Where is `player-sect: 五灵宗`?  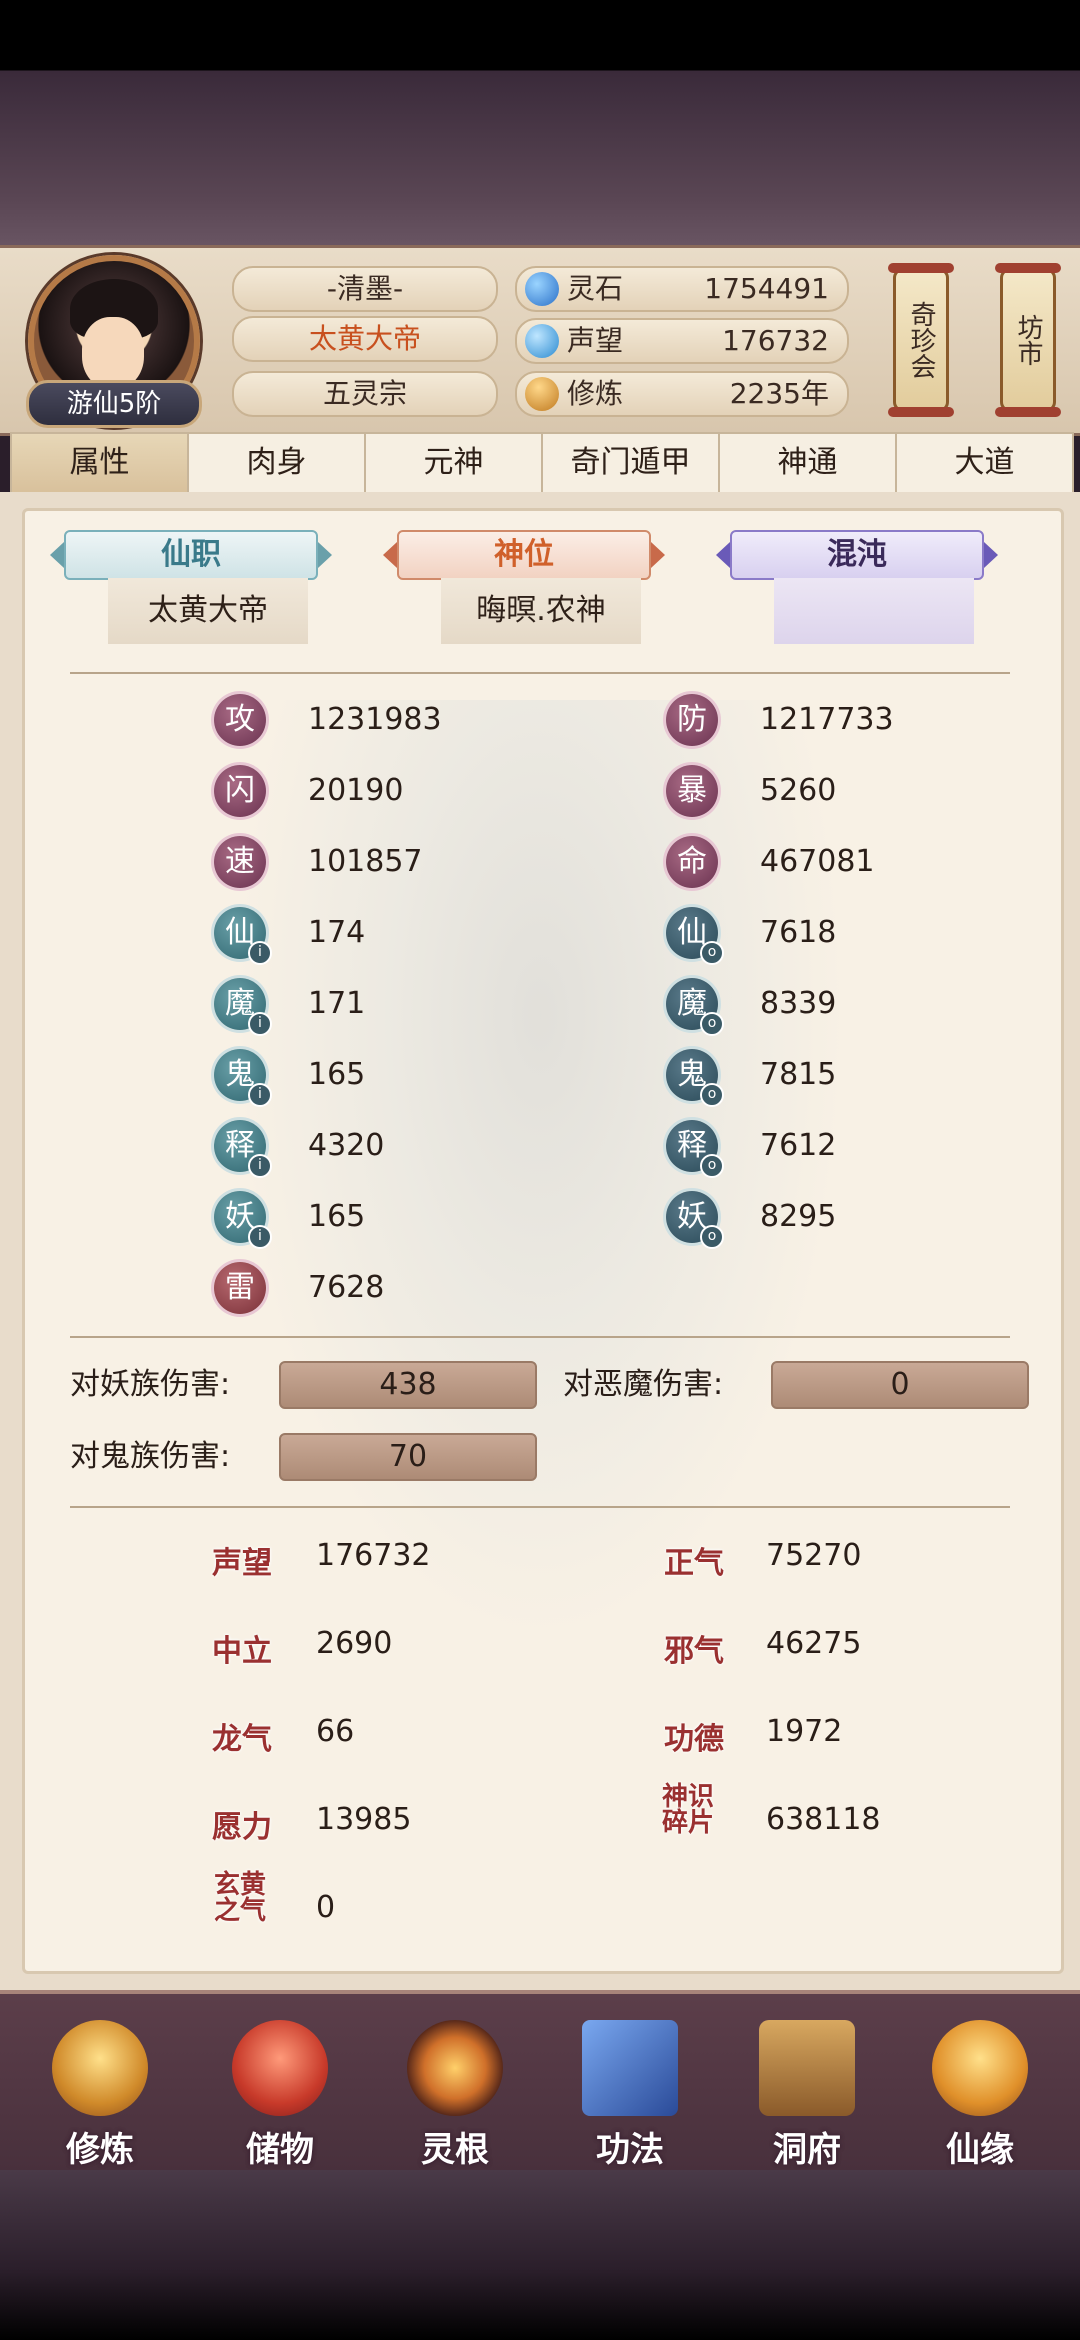
player-sect: 五灵宗 is located at coordinates (365, 394).